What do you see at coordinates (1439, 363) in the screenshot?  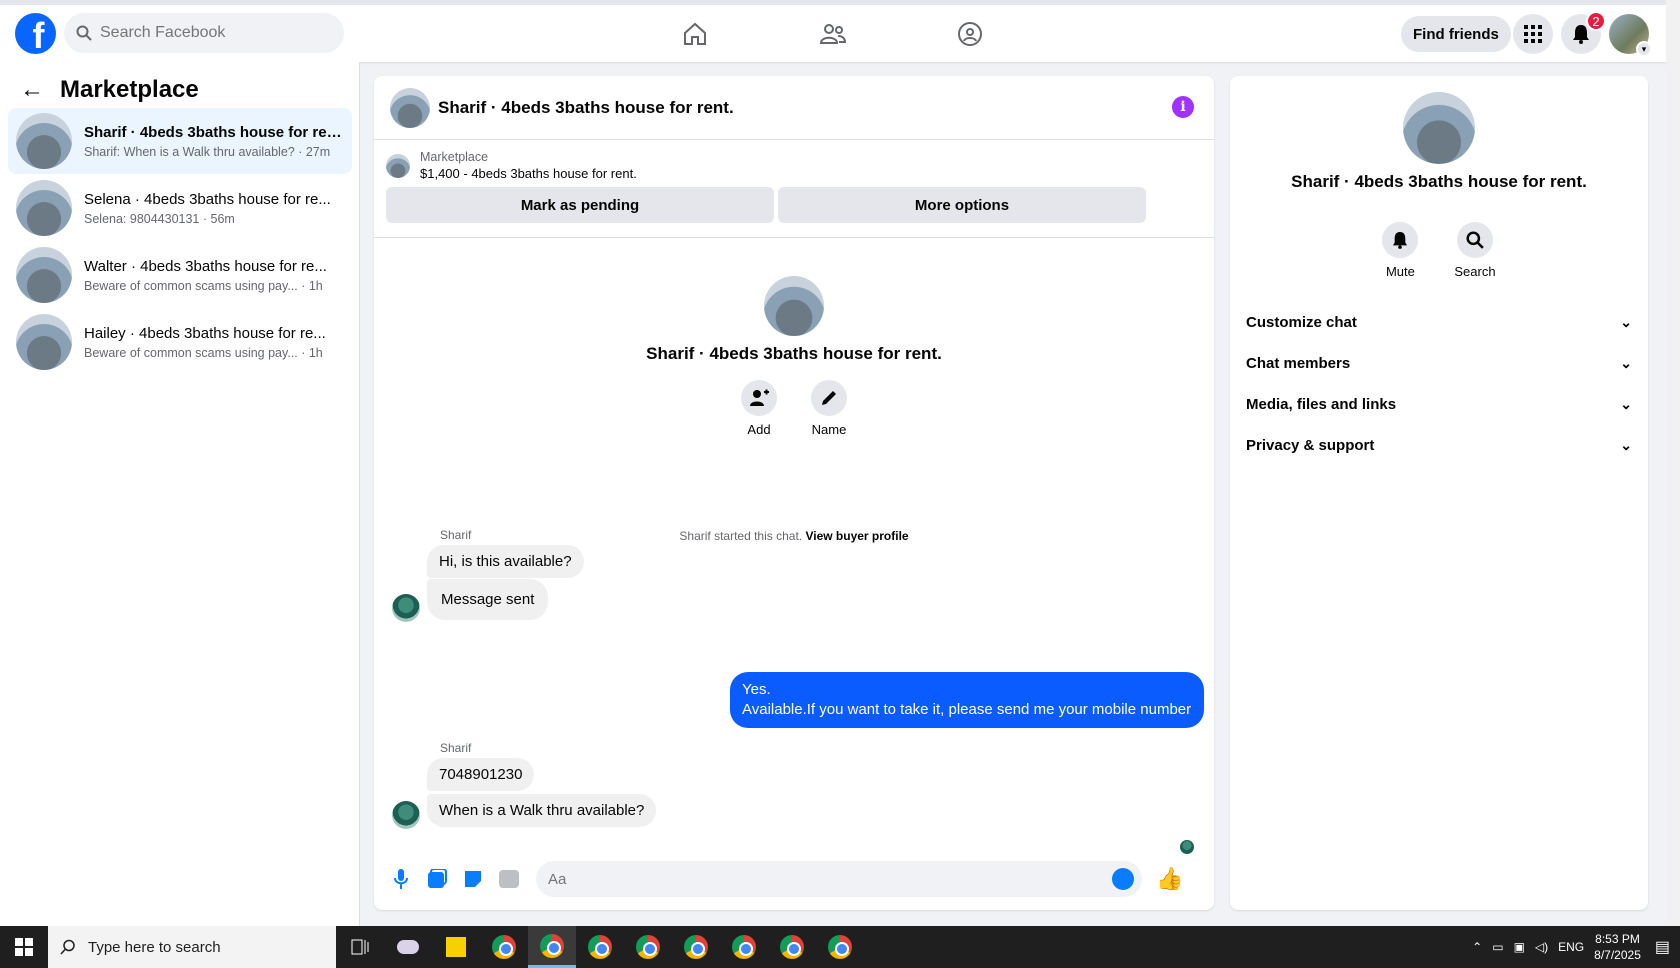 I see `chat-members-section: Chat members ⌄` at bounding box center [1439, 363].